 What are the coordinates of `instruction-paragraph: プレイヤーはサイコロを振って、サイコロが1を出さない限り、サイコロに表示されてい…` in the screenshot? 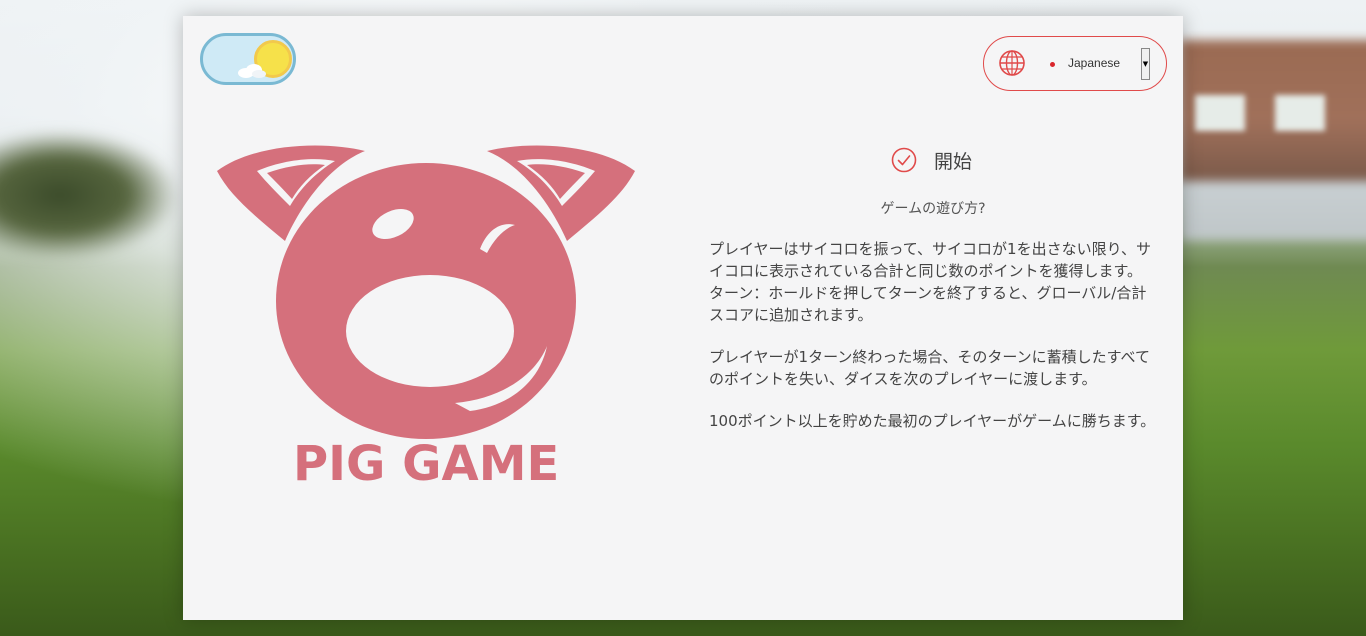 It's located at (932, 282).